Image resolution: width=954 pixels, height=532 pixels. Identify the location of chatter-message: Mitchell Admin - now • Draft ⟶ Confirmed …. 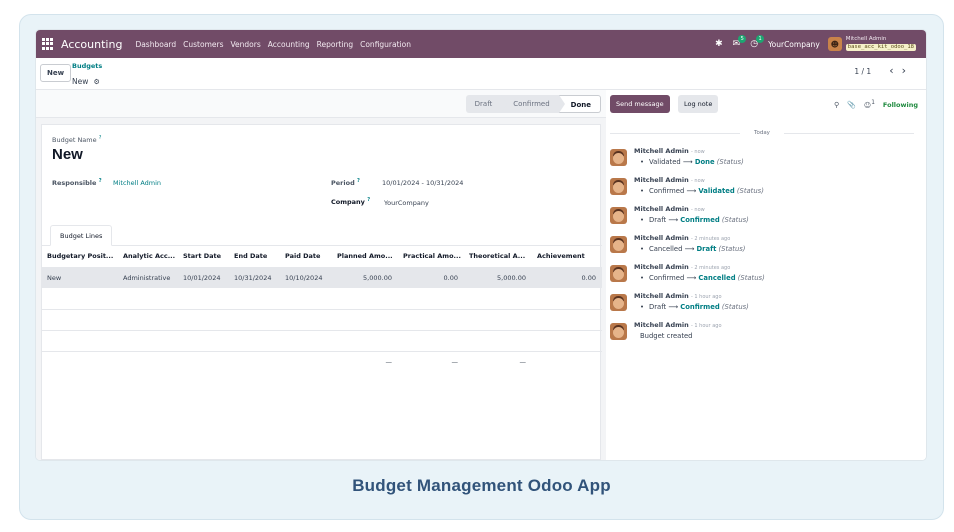
(760, 218).